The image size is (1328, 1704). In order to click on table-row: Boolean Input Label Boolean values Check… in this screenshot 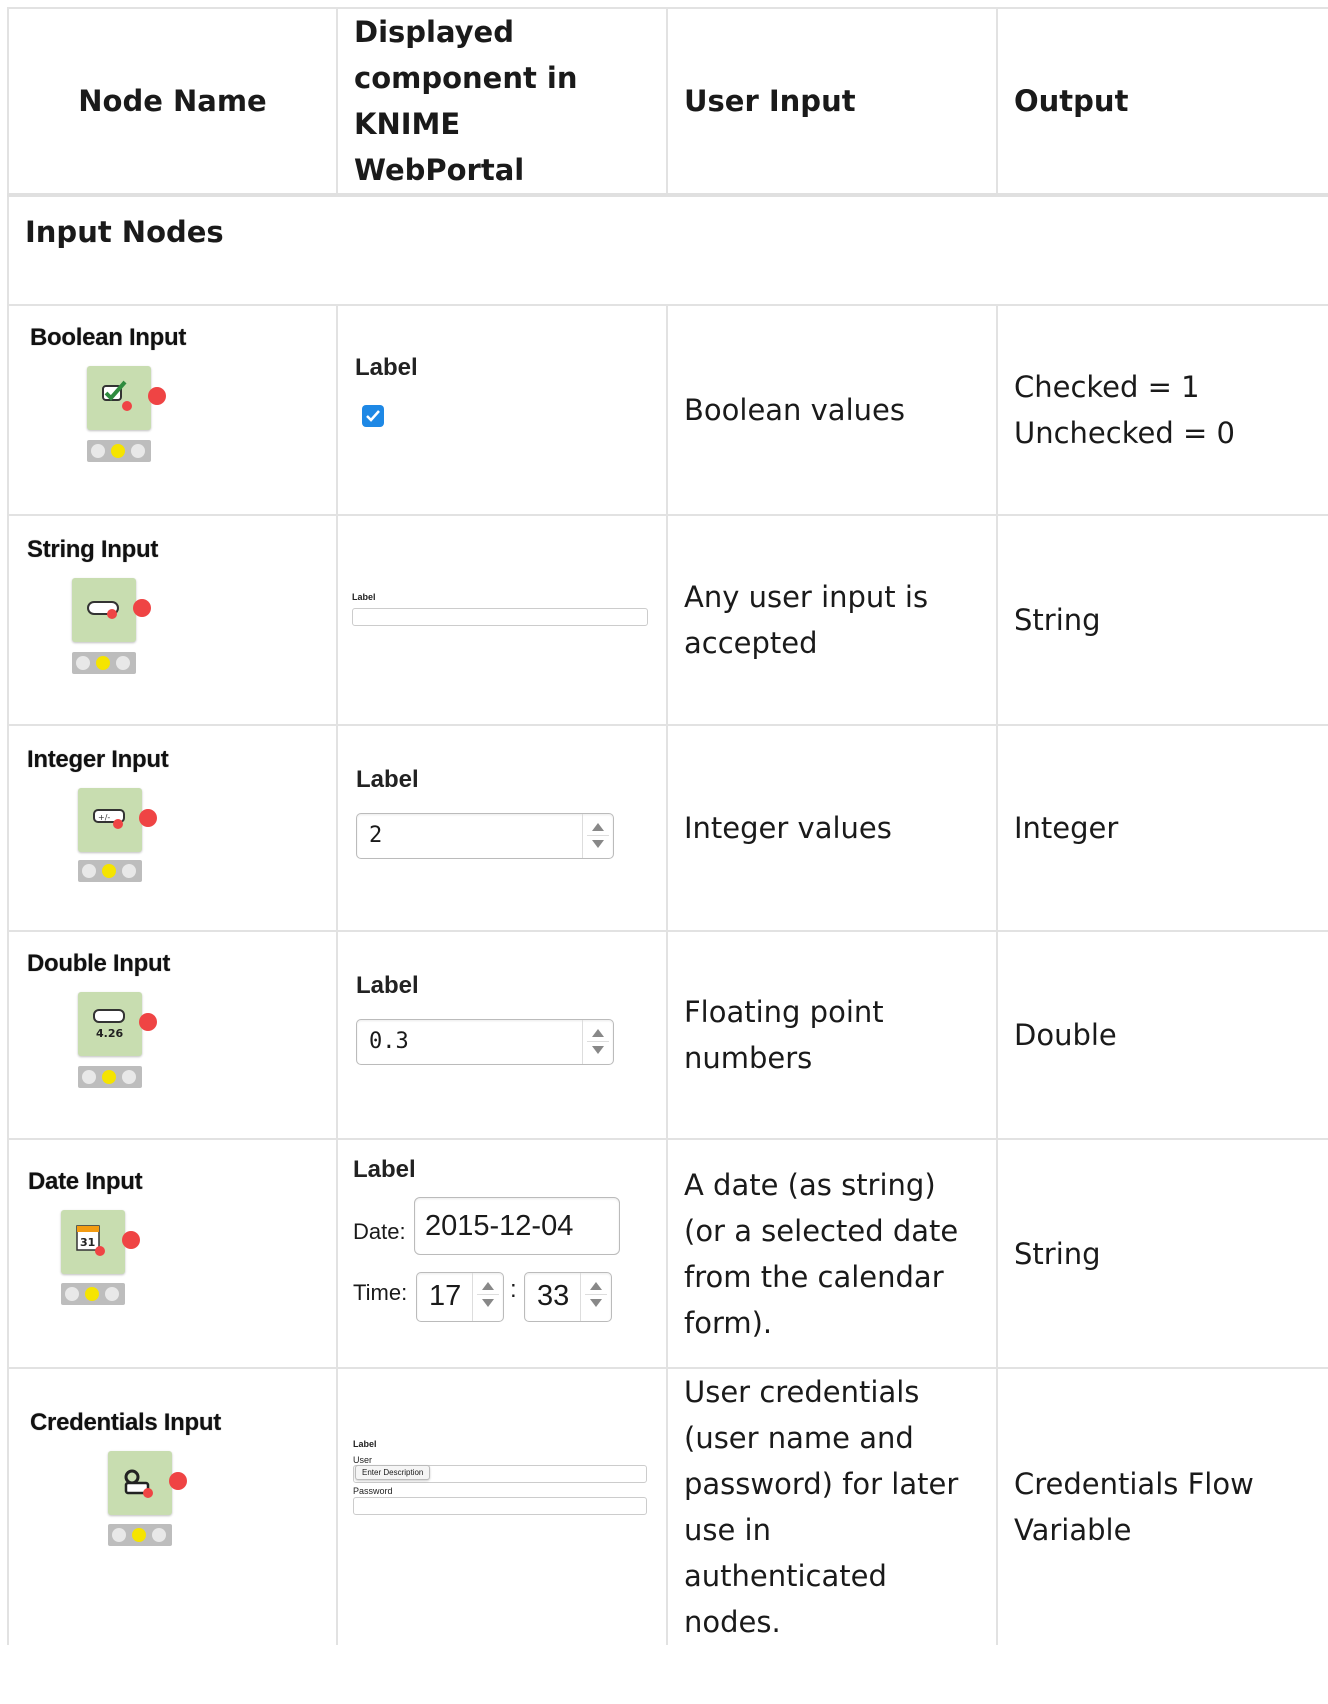, I will do `click(667, 409)`.